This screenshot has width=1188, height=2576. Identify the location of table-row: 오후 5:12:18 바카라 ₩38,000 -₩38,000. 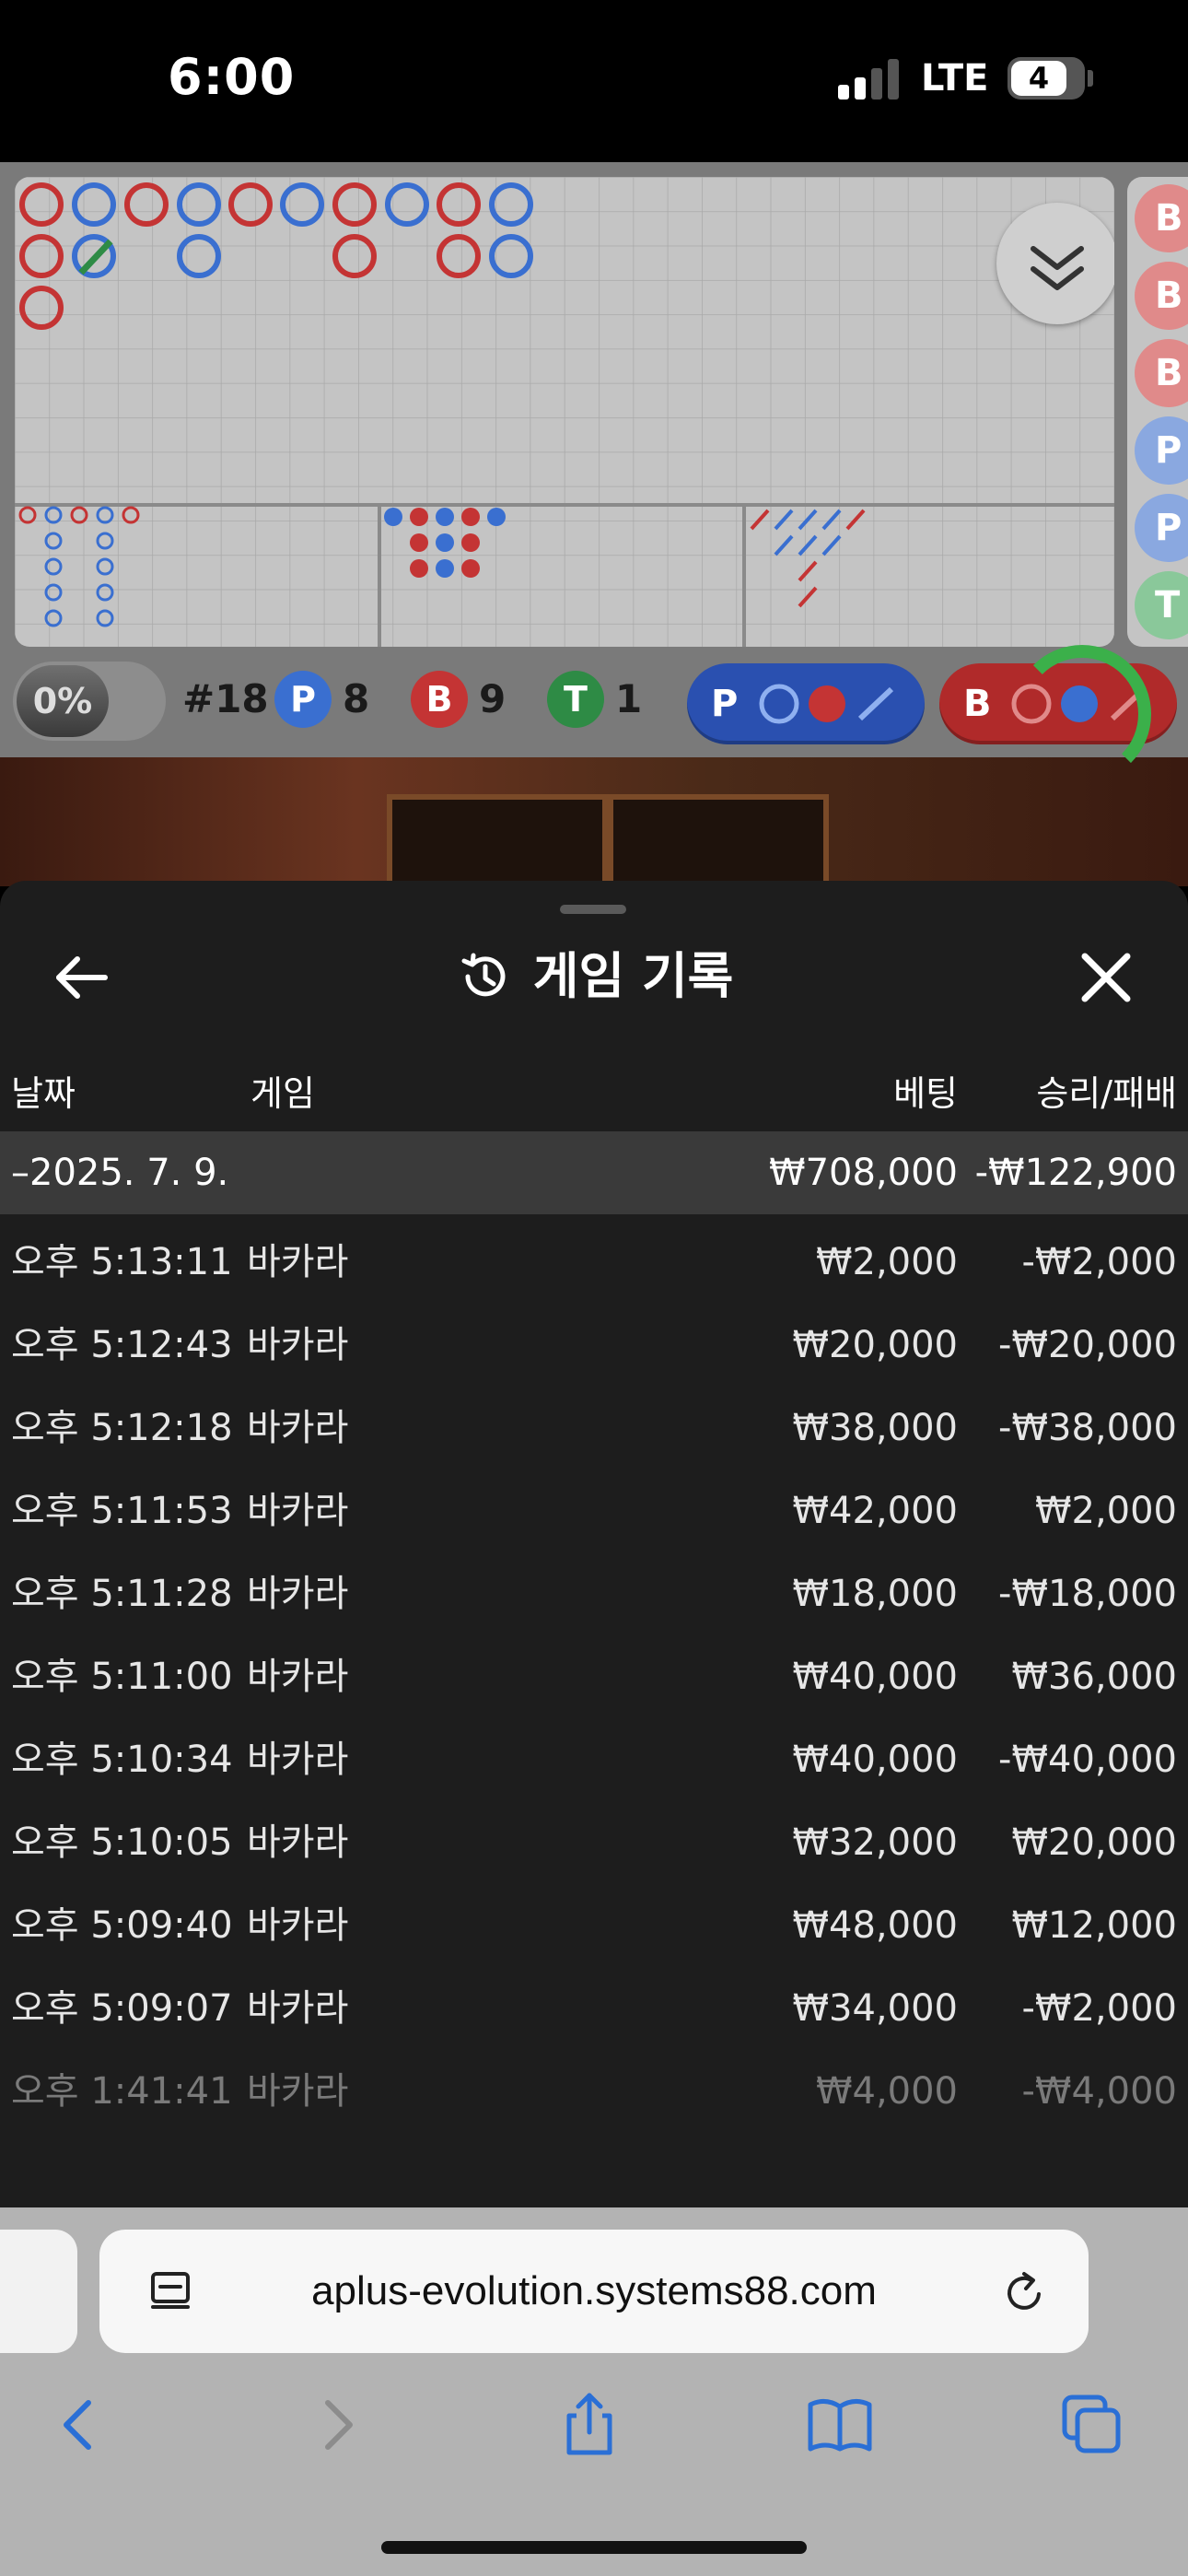
(594, 1421).